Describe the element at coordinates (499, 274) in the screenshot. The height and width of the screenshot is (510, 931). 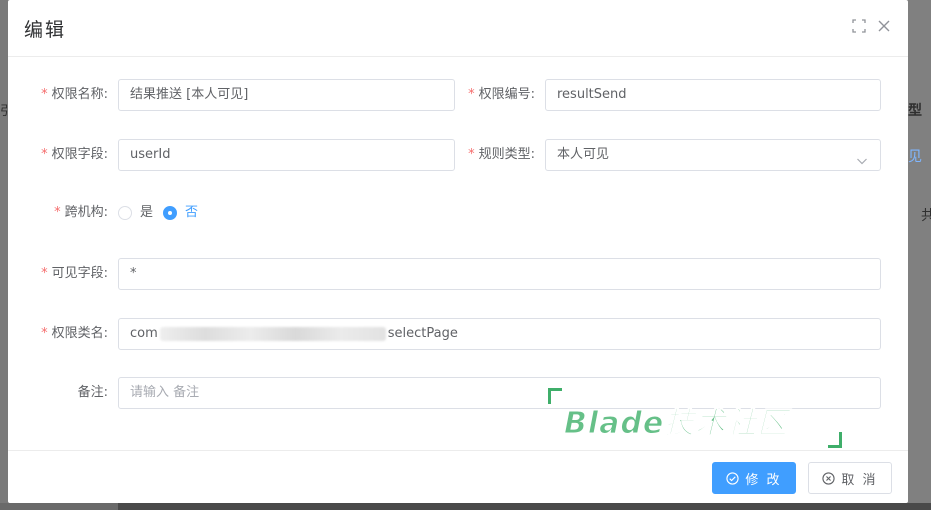
I see `visible-field-input: *` at that location.